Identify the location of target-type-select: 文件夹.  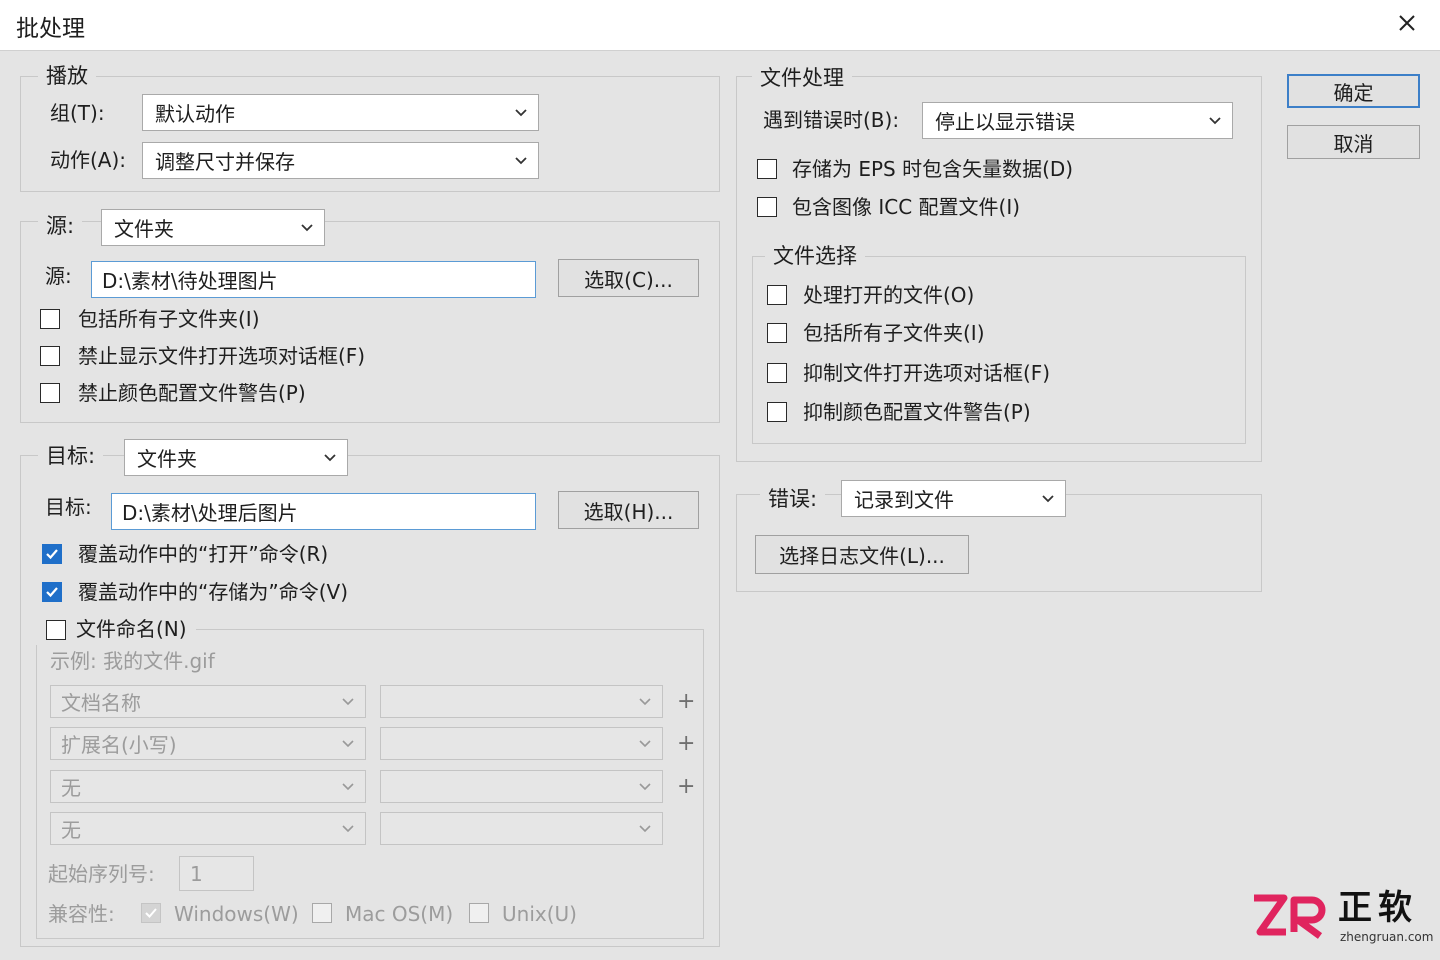
(236, 457).